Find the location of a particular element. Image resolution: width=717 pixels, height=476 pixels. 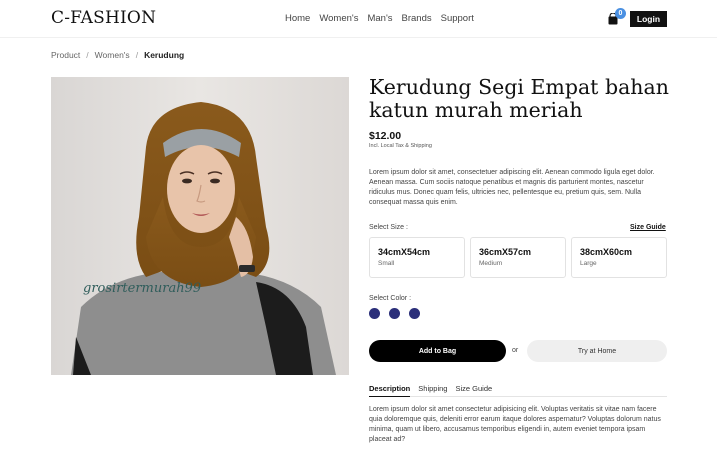

nav-brands: Brands is located at coordinates (417, 18).